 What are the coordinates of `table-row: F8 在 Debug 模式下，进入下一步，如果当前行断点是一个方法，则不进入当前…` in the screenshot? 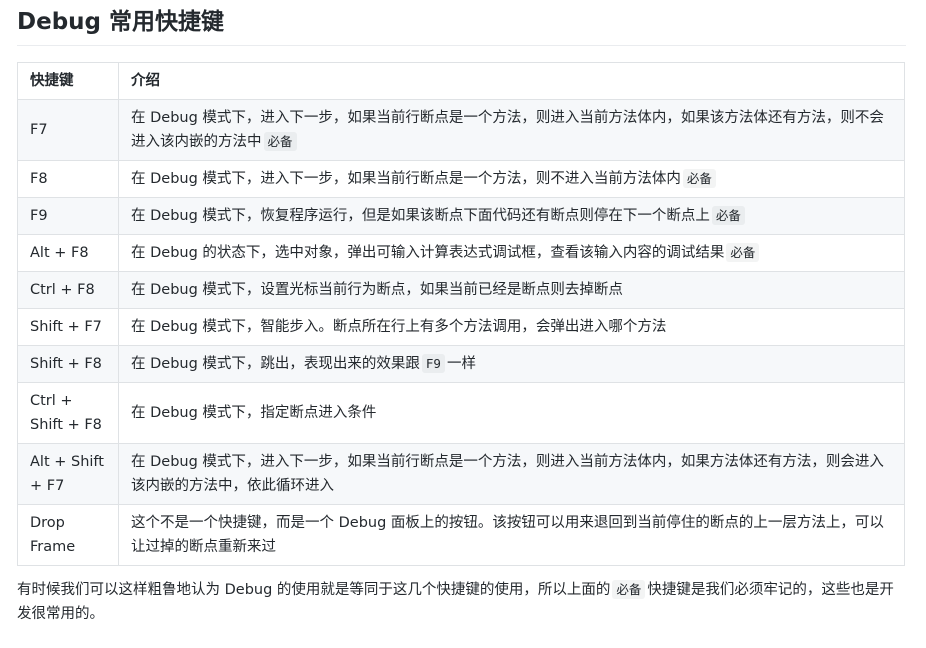 It's located at (461, 179).